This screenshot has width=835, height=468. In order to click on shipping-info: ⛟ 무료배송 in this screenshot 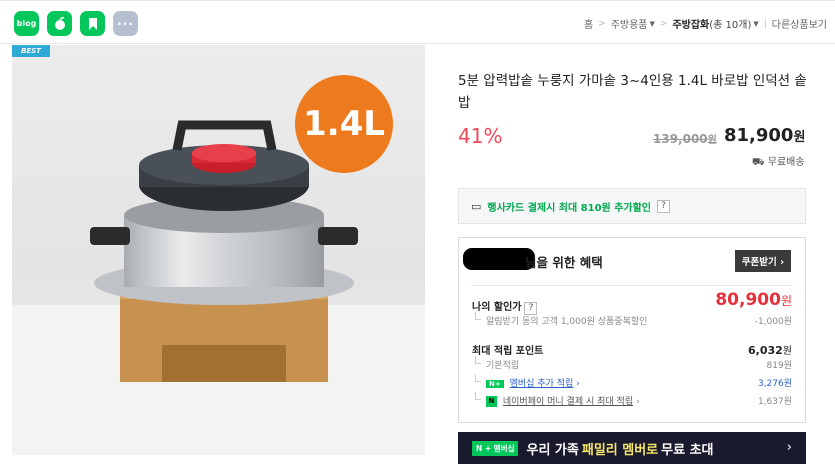, I will do `click(778, 161)`.